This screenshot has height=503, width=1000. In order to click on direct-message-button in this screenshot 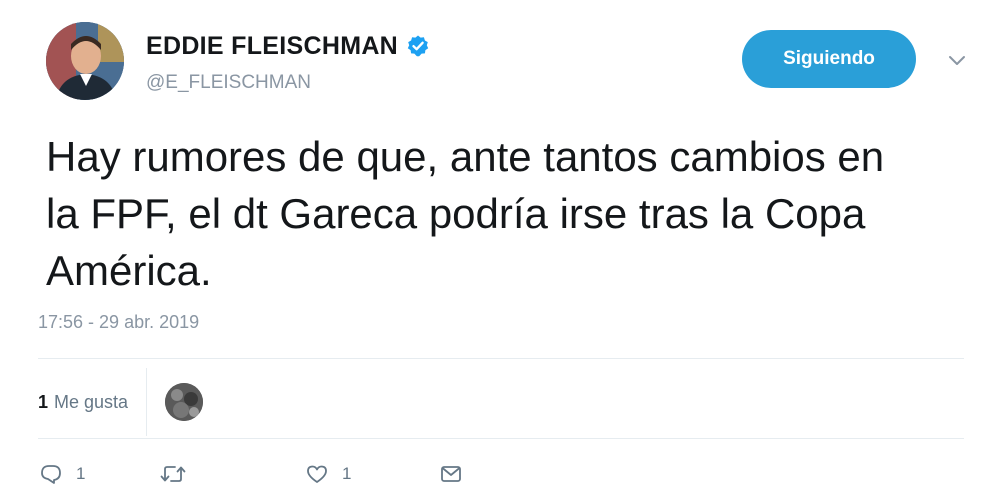, I will do `click(451, 474)`.